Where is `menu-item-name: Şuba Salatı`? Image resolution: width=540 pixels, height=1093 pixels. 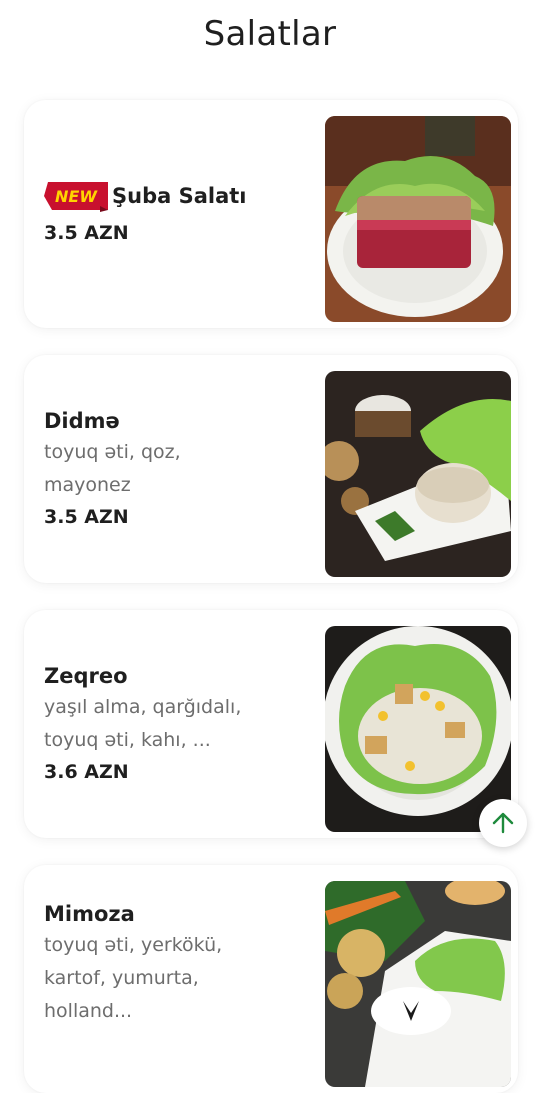
menu-item-name: Şuba Salatı is located at coordinates (179, 196).